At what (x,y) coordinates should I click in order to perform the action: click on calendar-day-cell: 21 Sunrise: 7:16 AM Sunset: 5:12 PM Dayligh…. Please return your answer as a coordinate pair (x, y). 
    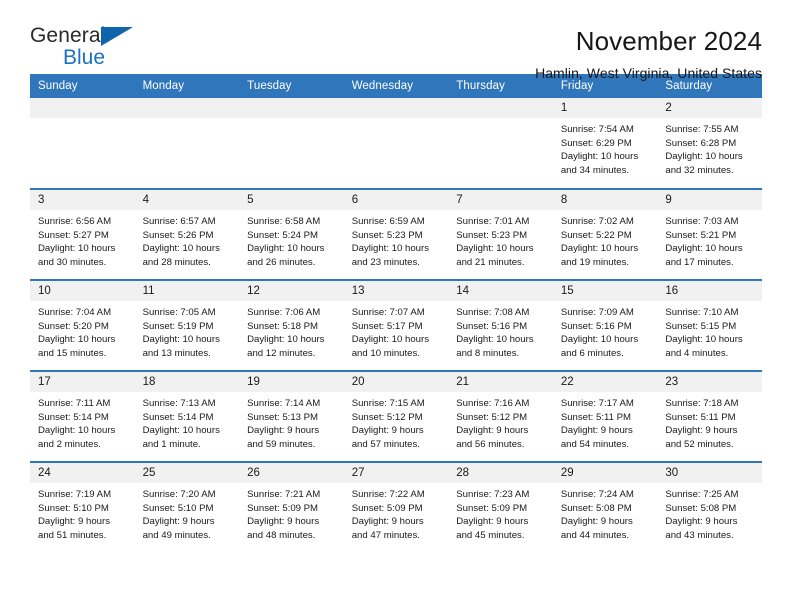
    Looking at the image, I should click on (500, 416).